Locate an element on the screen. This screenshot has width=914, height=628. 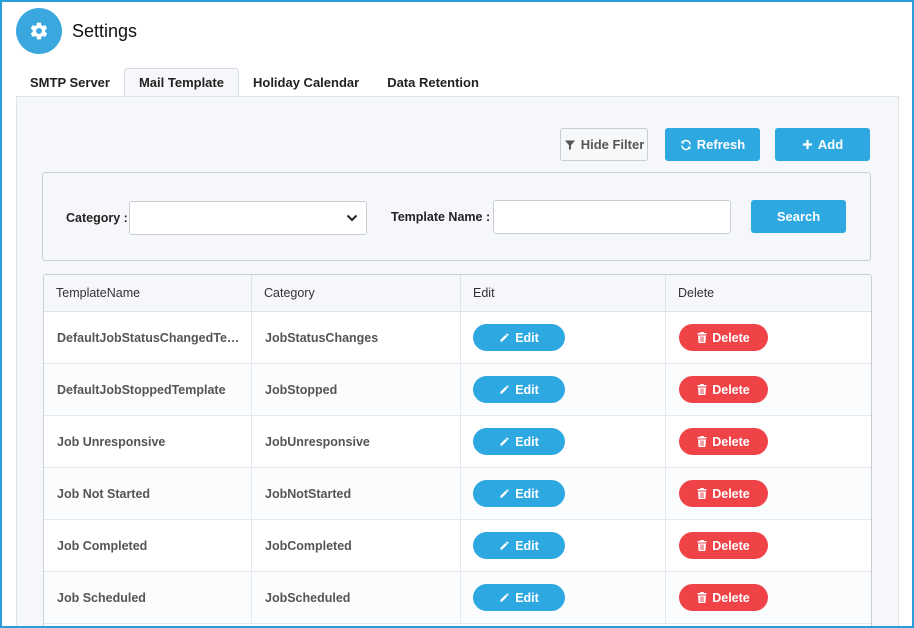
column-header-category: Category is located at coordinates (356, 293).